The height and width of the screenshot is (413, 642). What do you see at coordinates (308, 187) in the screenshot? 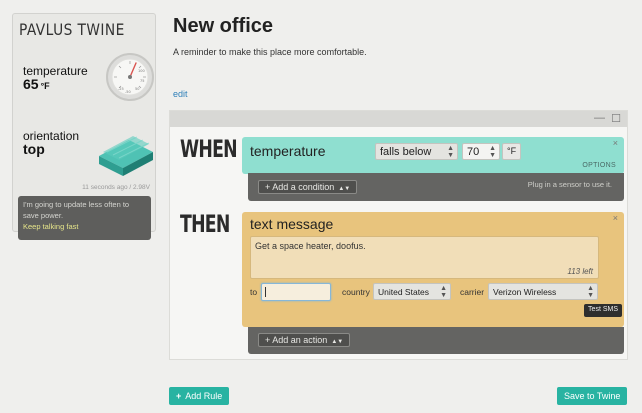
I see `add-condition-button: + Add a condition ▲▼` at bounding box center [308, 187].